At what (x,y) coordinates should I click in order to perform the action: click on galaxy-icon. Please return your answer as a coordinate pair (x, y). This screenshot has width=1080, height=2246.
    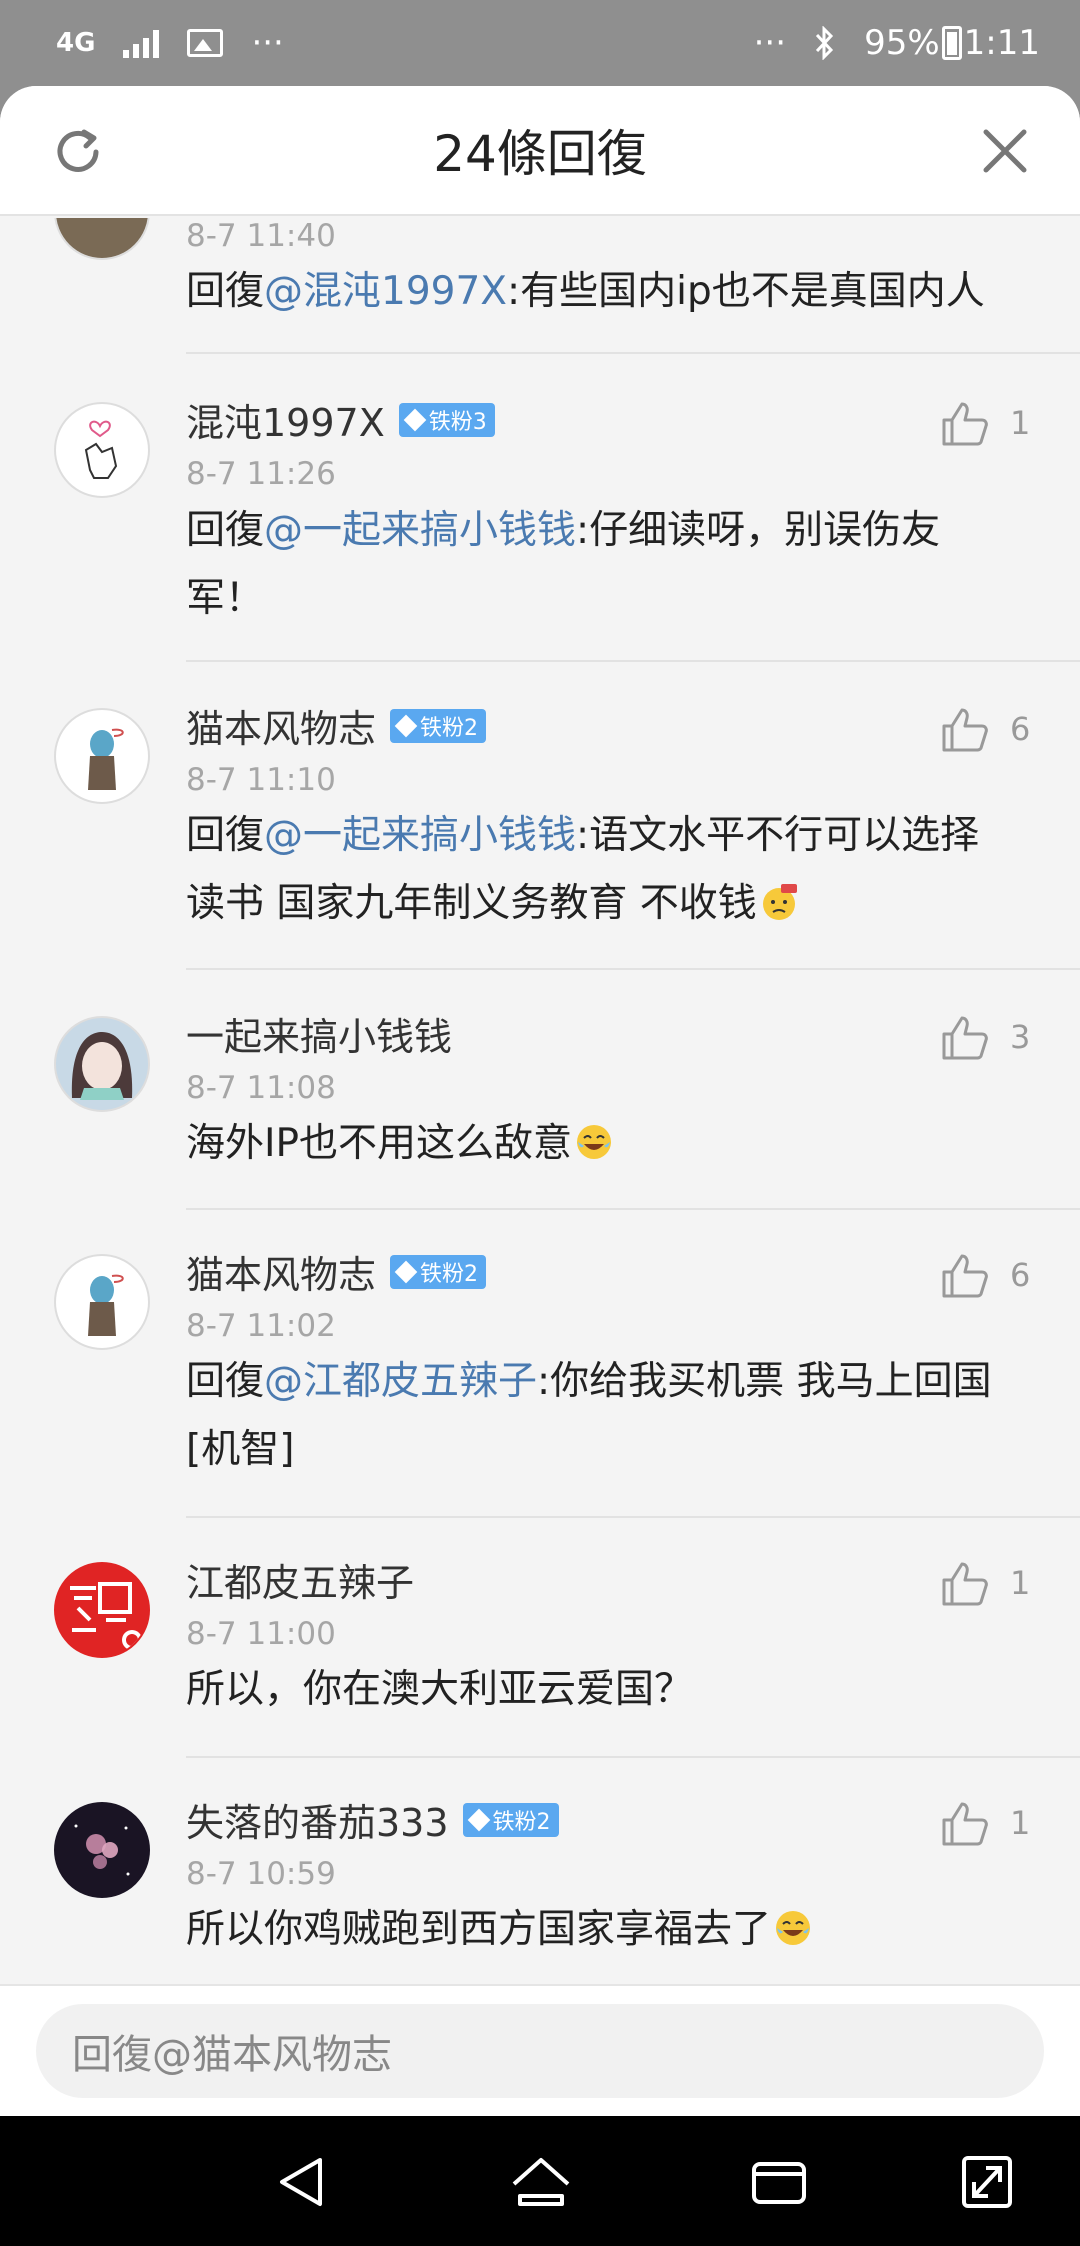
    Looking at the image, I should click on (102, 1850).